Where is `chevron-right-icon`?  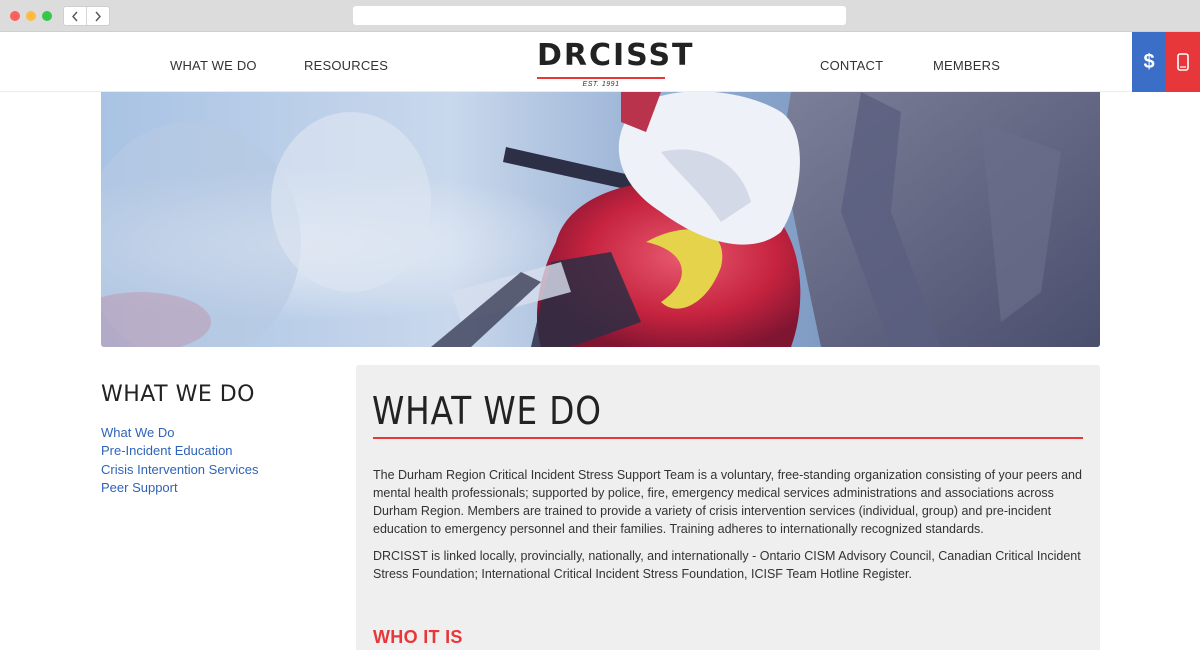
chevron-right-icon is located at coordinates (98, 16).